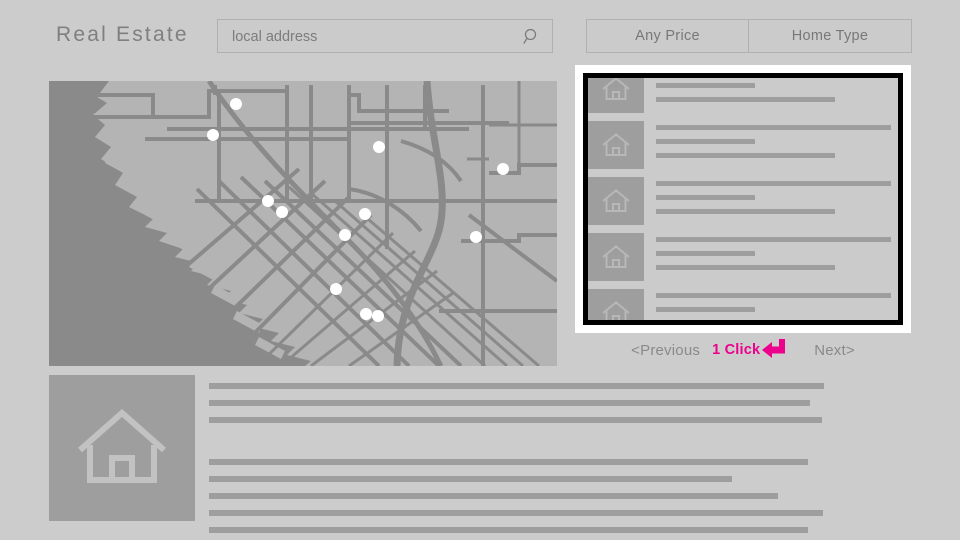  Describe the element at coordinates (834, 350) in the screenshot. I see `next-page-link: Next>` at that location.